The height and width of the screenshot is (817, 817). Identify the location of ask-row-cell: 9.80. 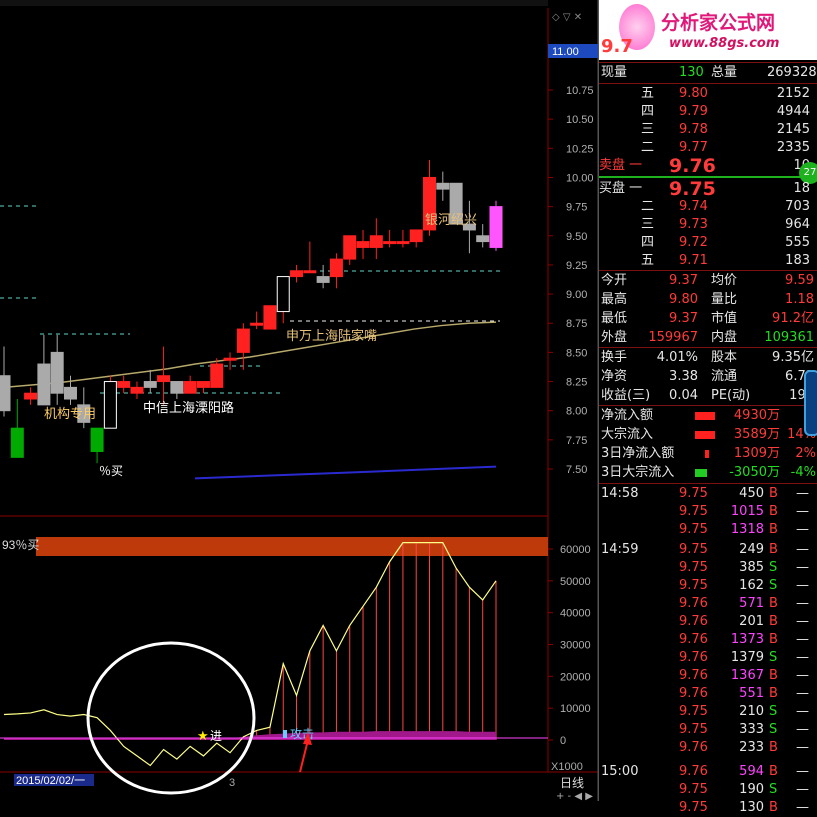
(693, 93).